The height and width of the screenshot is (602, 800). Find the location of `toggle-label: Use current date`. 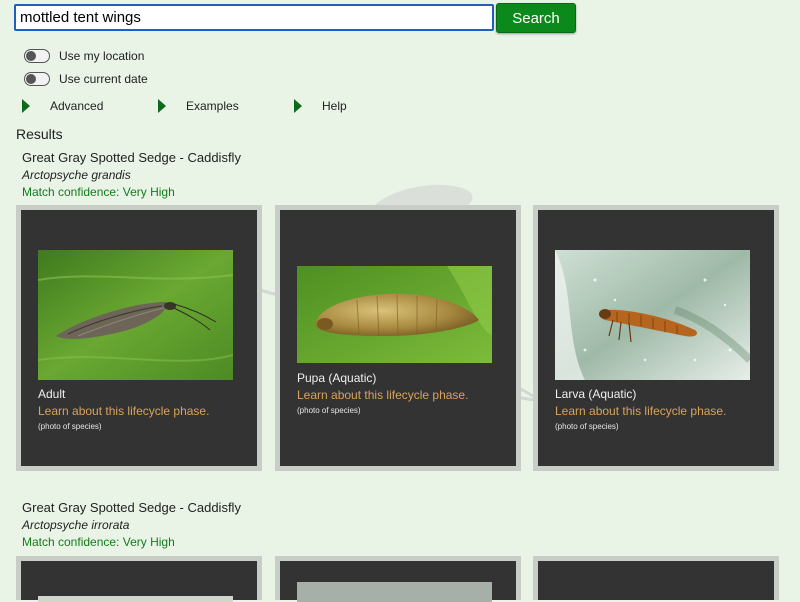

toggle-label: Use current date is located at coordinates (103, 79).